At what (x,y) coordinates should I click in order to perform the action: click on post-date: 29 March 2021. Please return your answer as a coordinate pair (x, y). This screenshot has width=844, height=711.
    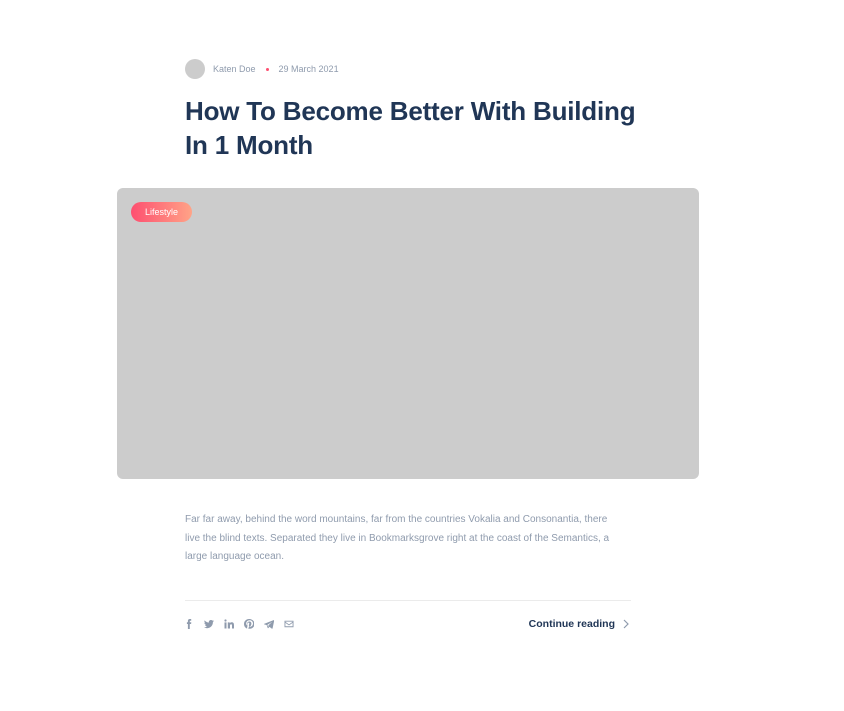
    Looking at the image, I should click on (308, 69).